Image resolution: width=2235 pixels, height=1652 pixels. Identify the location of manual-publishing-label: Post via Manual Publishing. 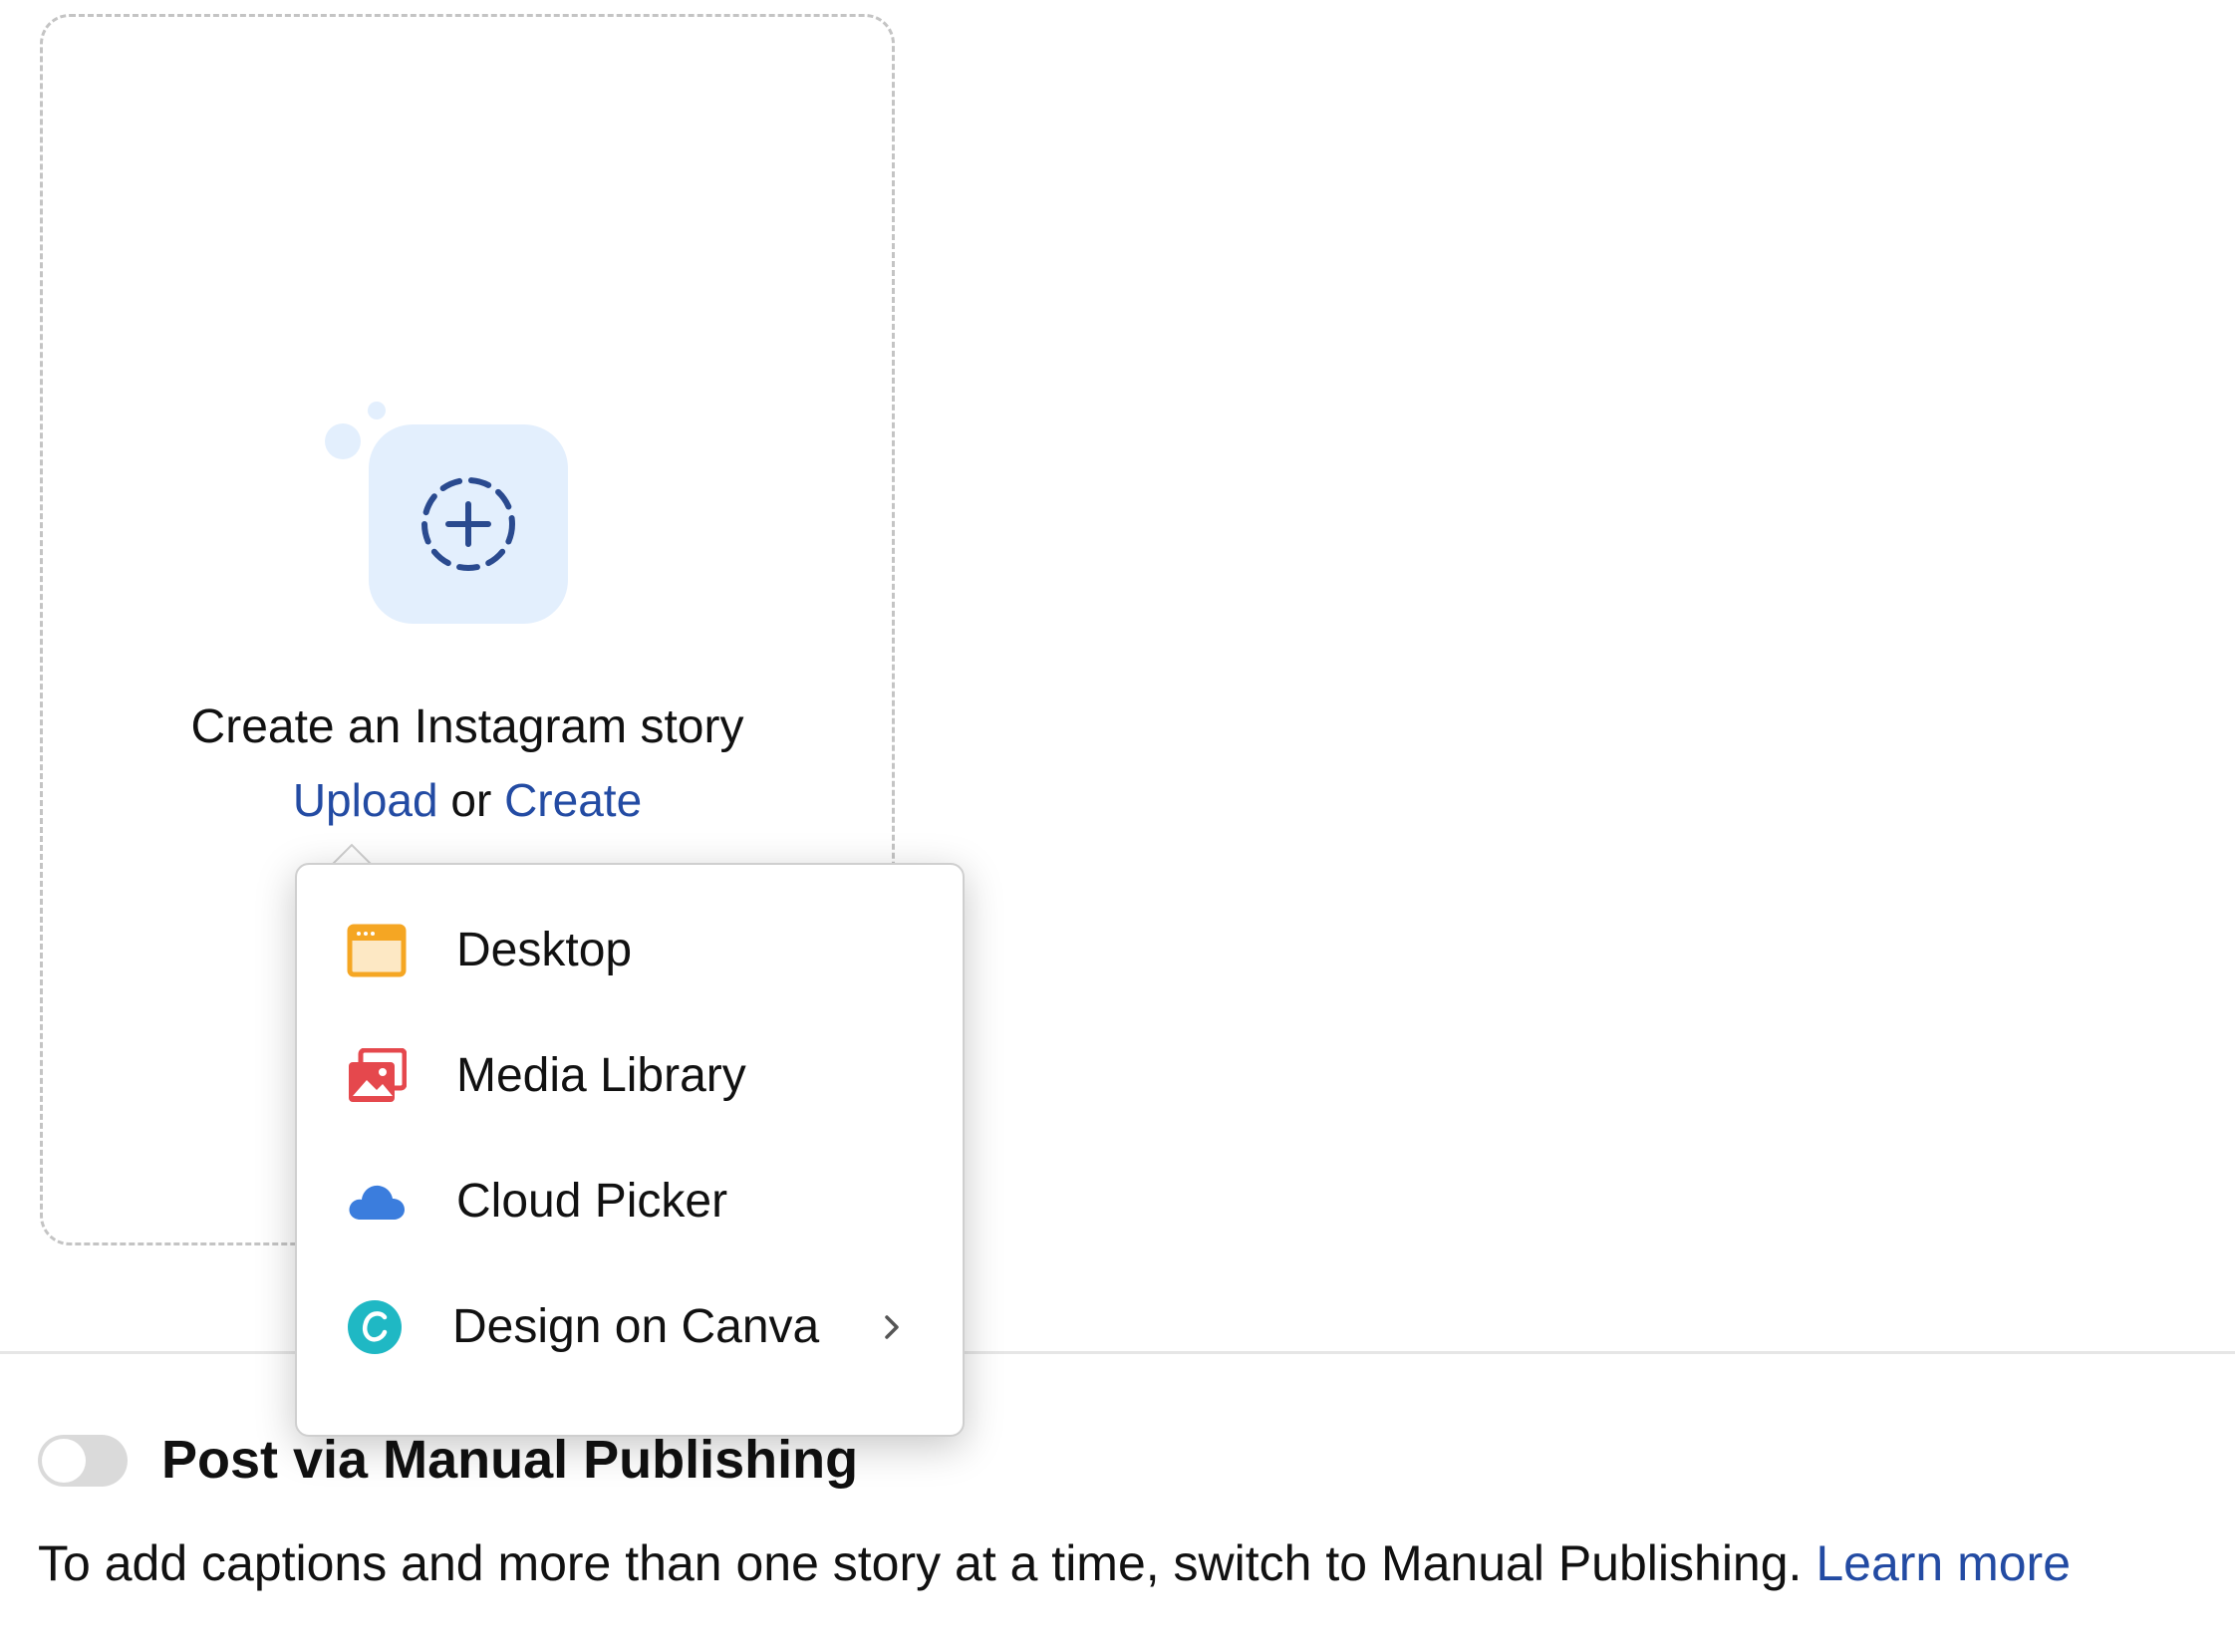
(510, 1460).